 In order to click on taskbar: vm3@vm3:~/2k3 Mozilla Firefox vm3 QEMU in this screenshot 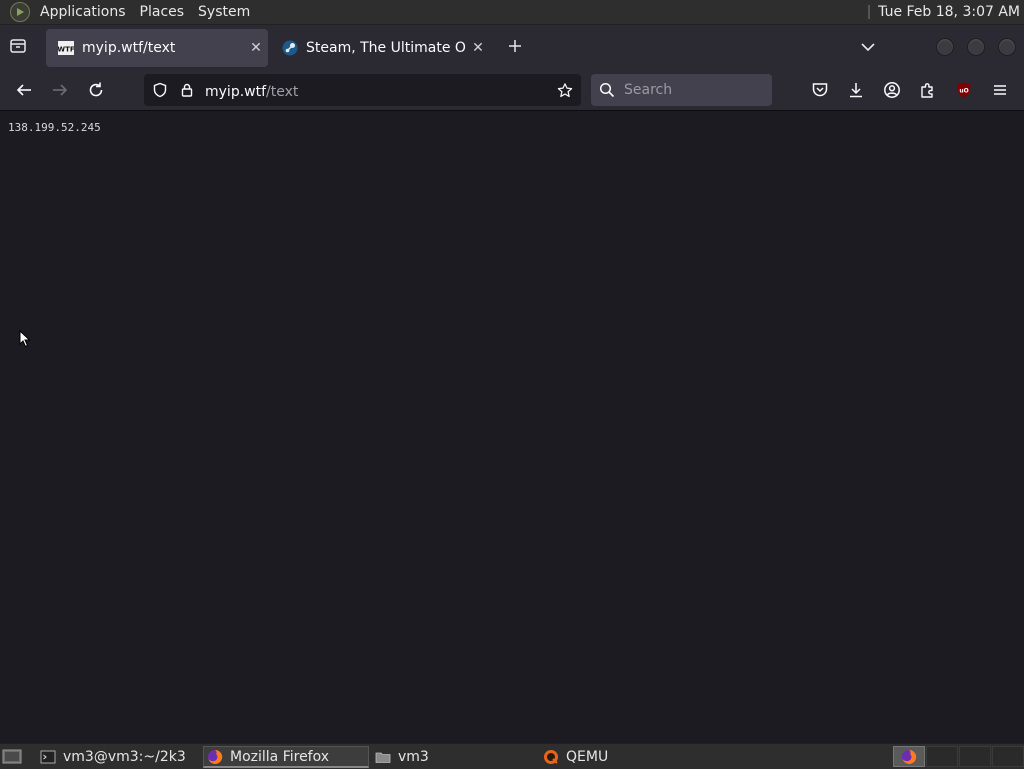, I will do `click(512, 756)`.